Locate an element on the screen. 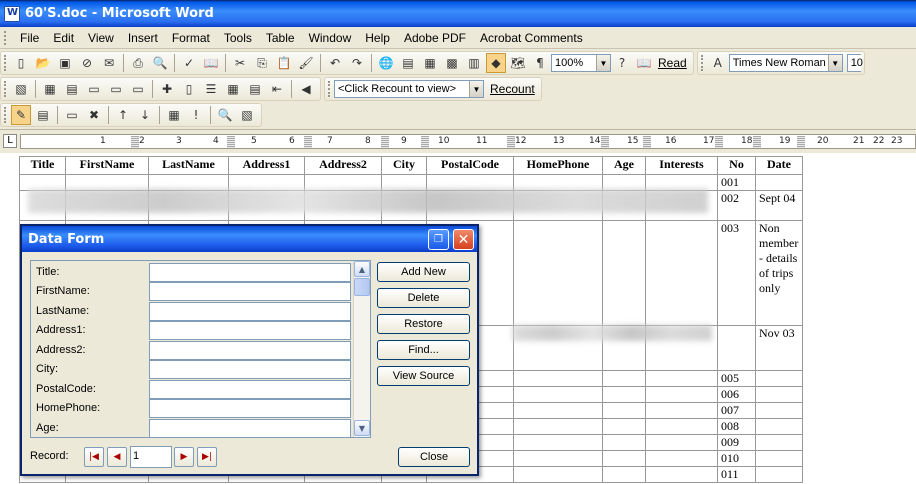 The height and width of the screenshot is (484, 916). menu-grip is located at coordinates (5, 37).